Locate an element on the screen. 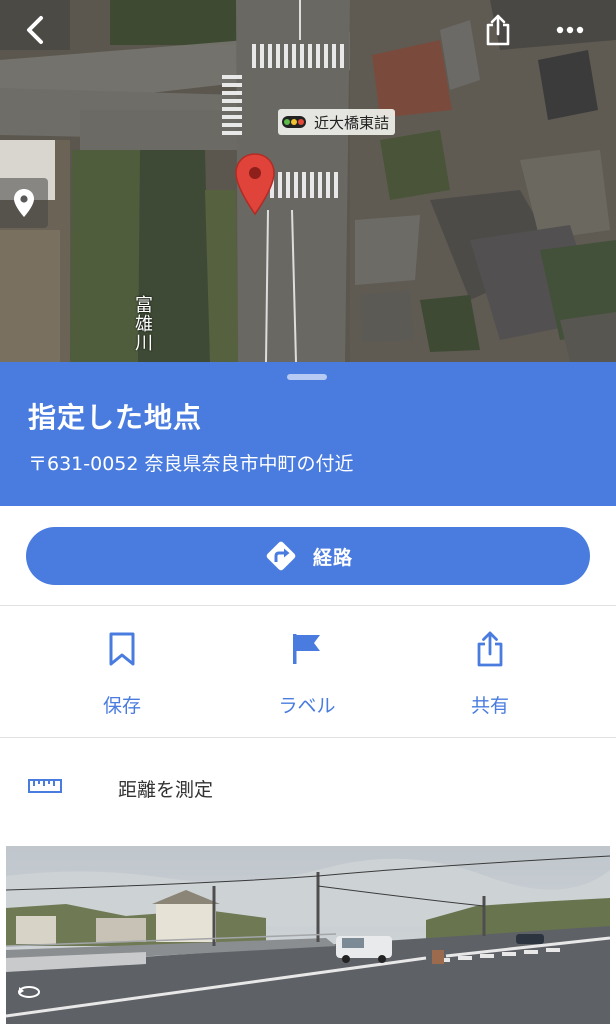 This screenshot has width=616, height=1024. directions-icon is located at coordinates (281, 556).